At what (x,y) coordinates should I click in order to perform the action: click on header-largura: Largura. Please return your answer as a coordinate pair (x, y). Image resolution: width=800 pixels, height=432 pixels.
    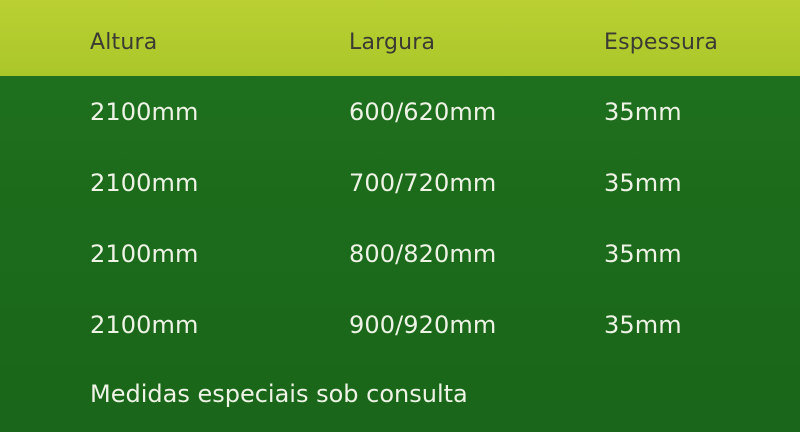
    Looking at the image, I should click on (392, 42).